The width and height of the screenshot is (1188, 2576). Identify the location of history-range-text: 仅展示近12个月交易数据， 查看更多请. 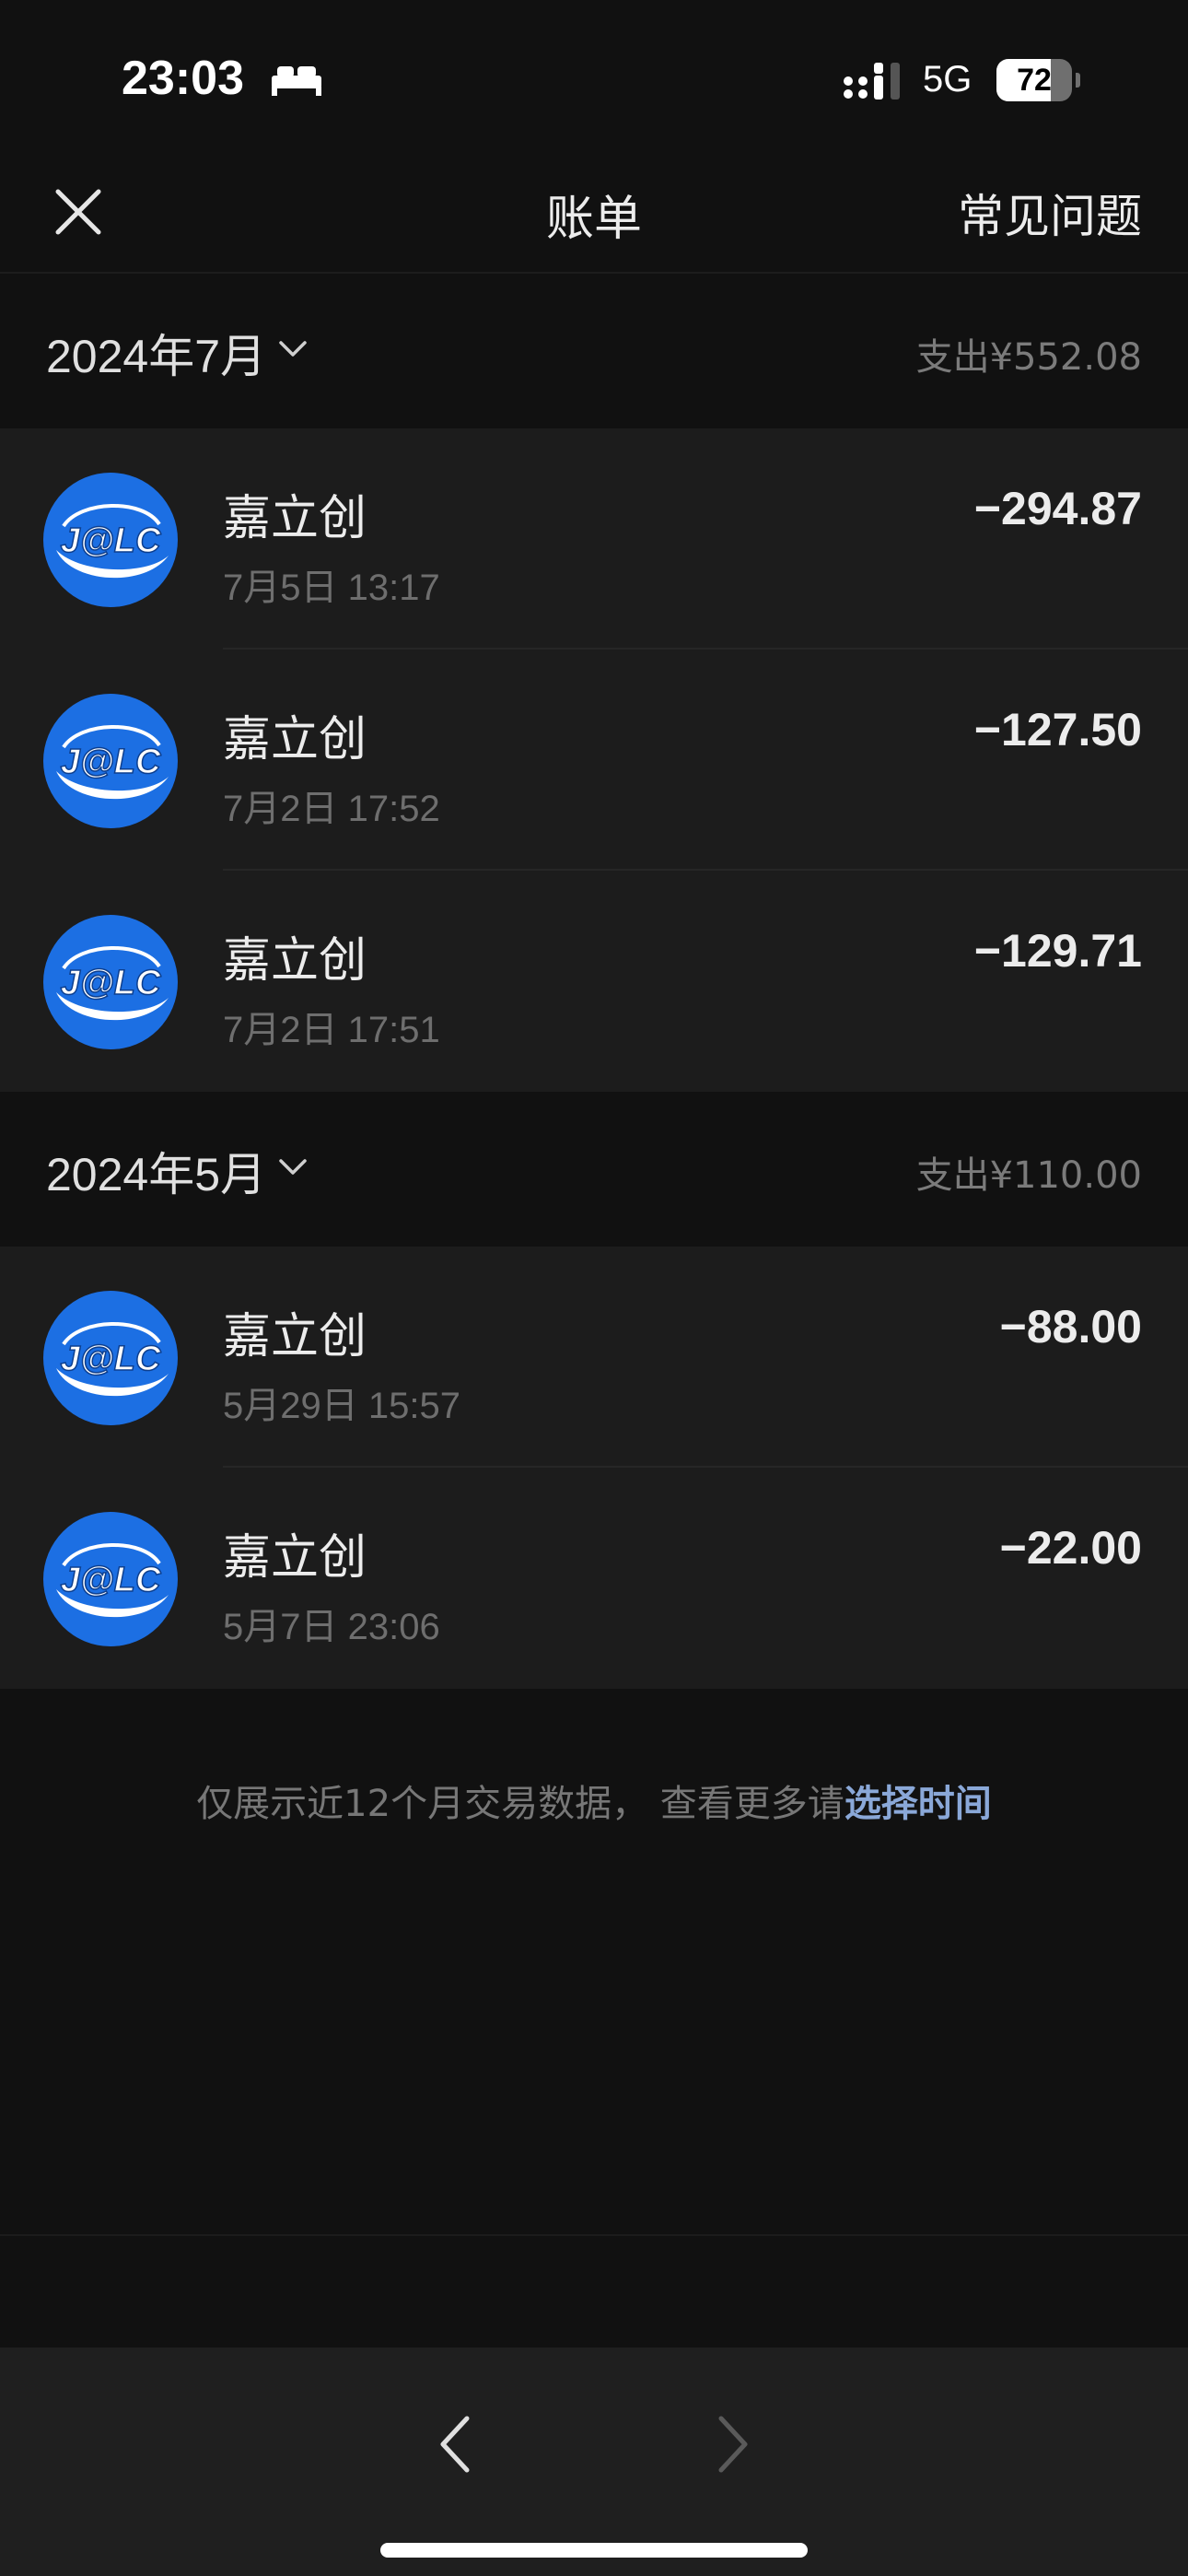
(520, 1804).